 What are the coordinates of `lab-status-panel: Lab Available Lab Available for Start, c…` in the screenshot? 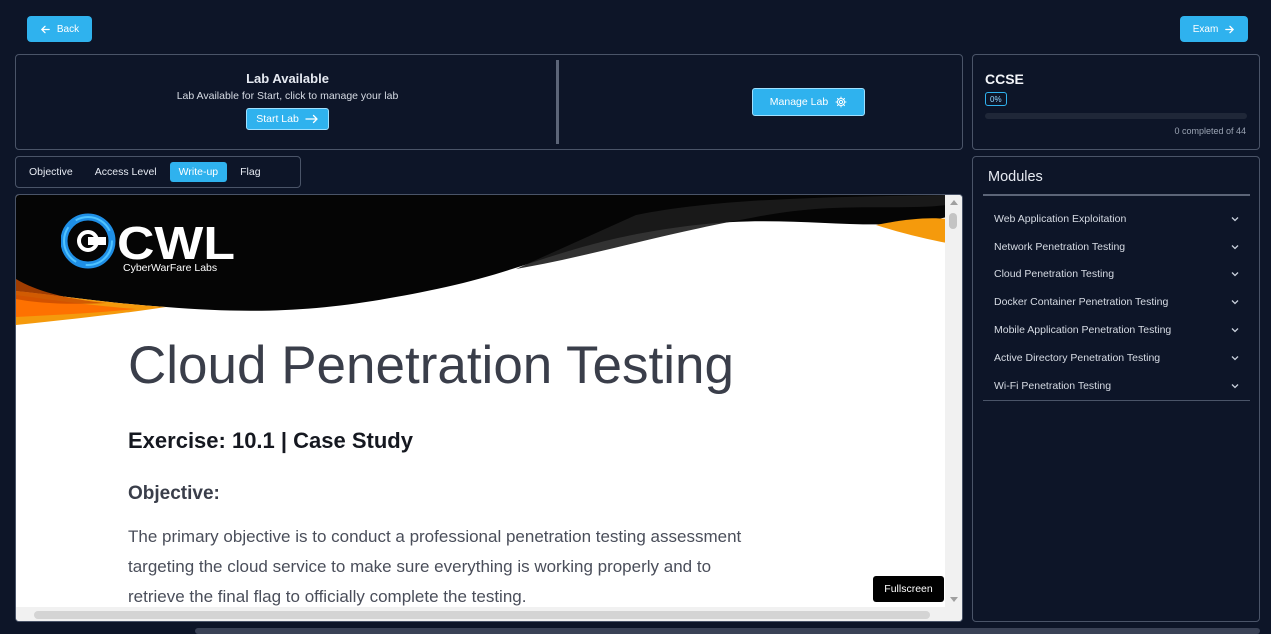 It's located at (489, 102).